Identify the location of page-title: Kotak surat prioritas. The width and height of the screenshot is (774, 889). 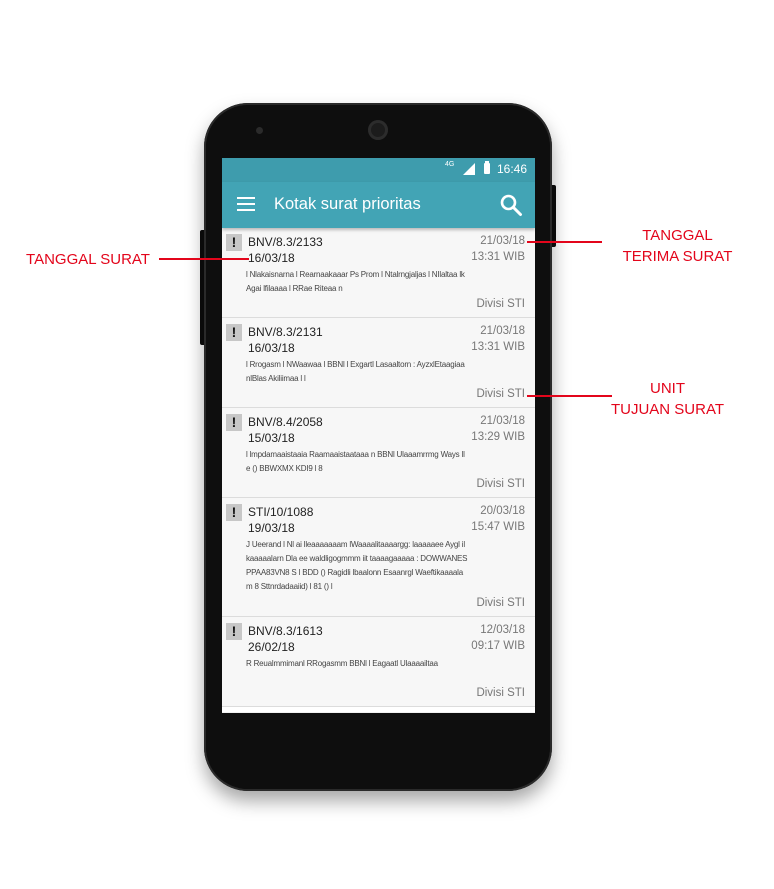
(347, 204).